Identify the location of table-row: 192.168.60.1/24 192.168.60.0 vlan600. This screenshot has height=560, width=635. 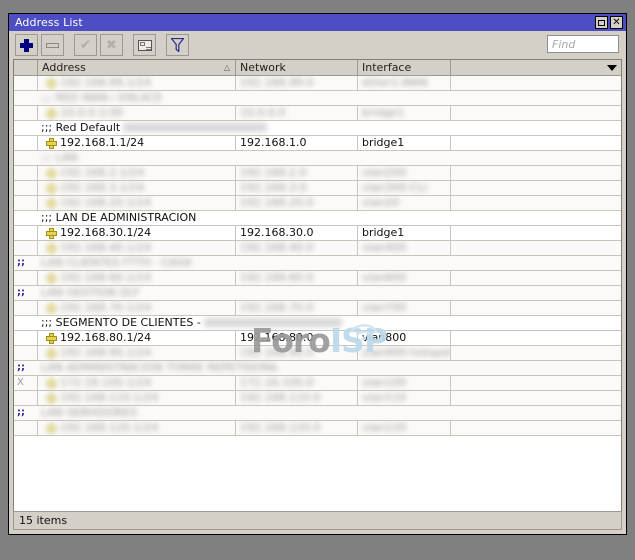
(317, 278).